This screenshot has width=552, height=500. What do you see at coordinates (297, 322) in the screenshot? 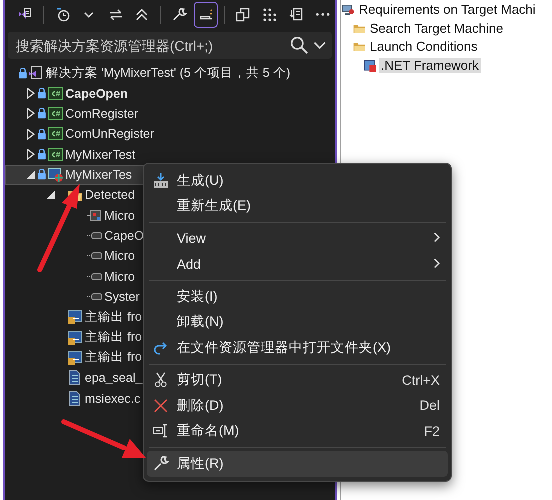
I see `menu-item: 卸载(N)` at bounding box center [297, 322].